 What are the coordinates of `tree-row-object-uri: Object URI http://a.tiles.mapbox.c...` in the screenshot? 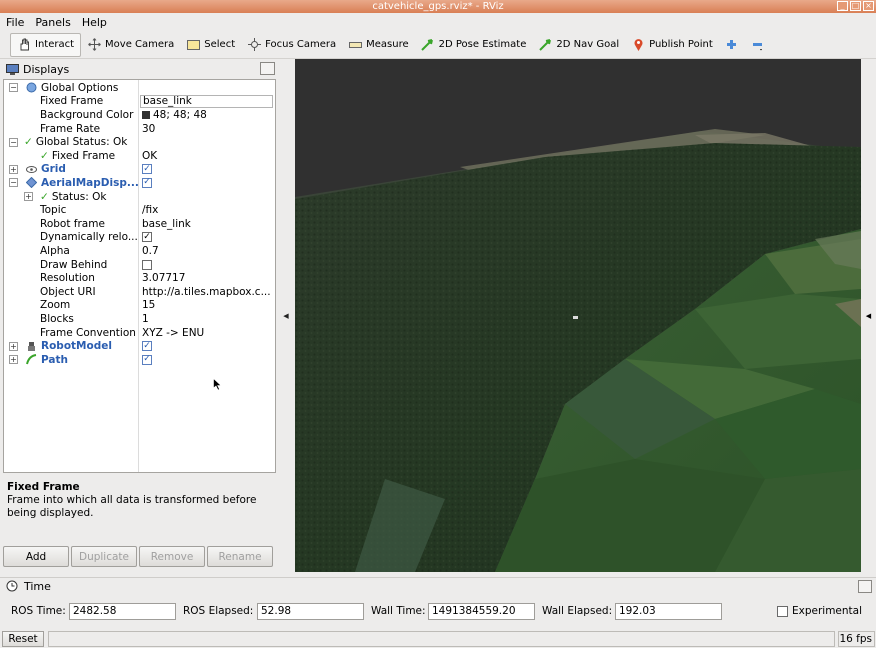 It's located at (139, 292).